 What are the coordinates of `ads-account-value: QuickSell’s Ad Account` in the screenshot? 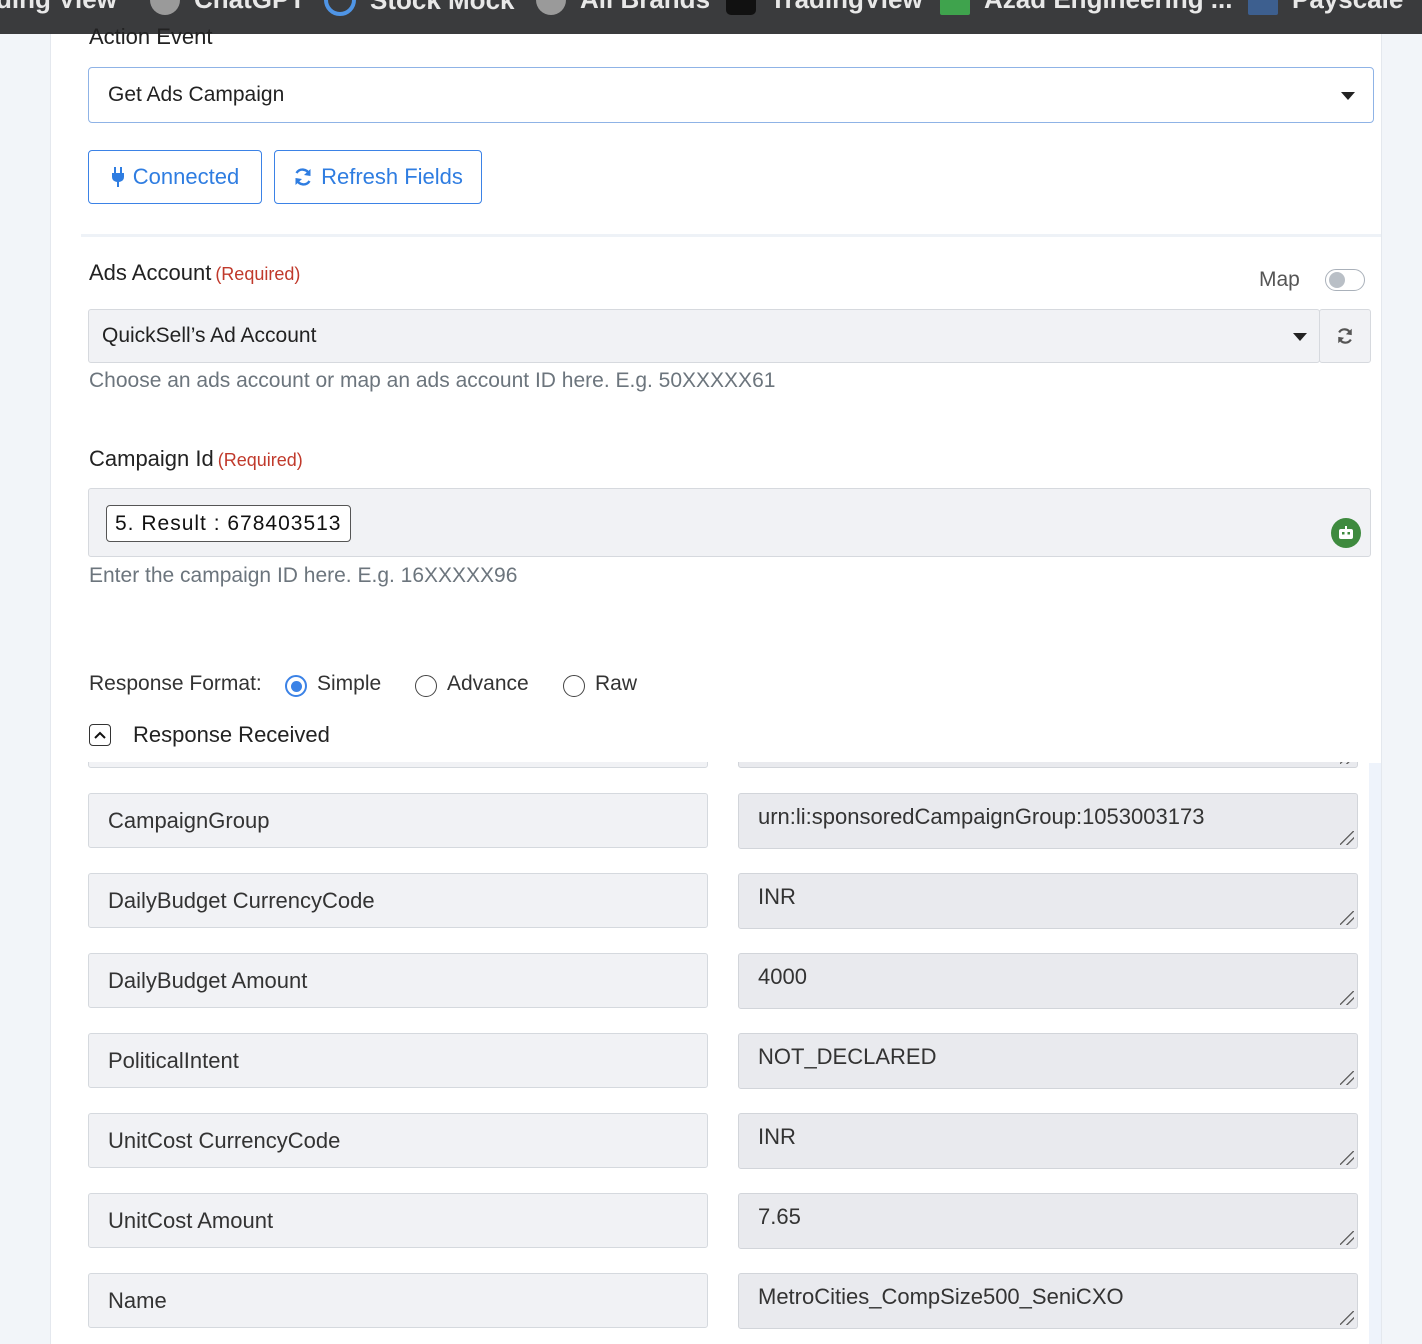 It's located at (209, 335).